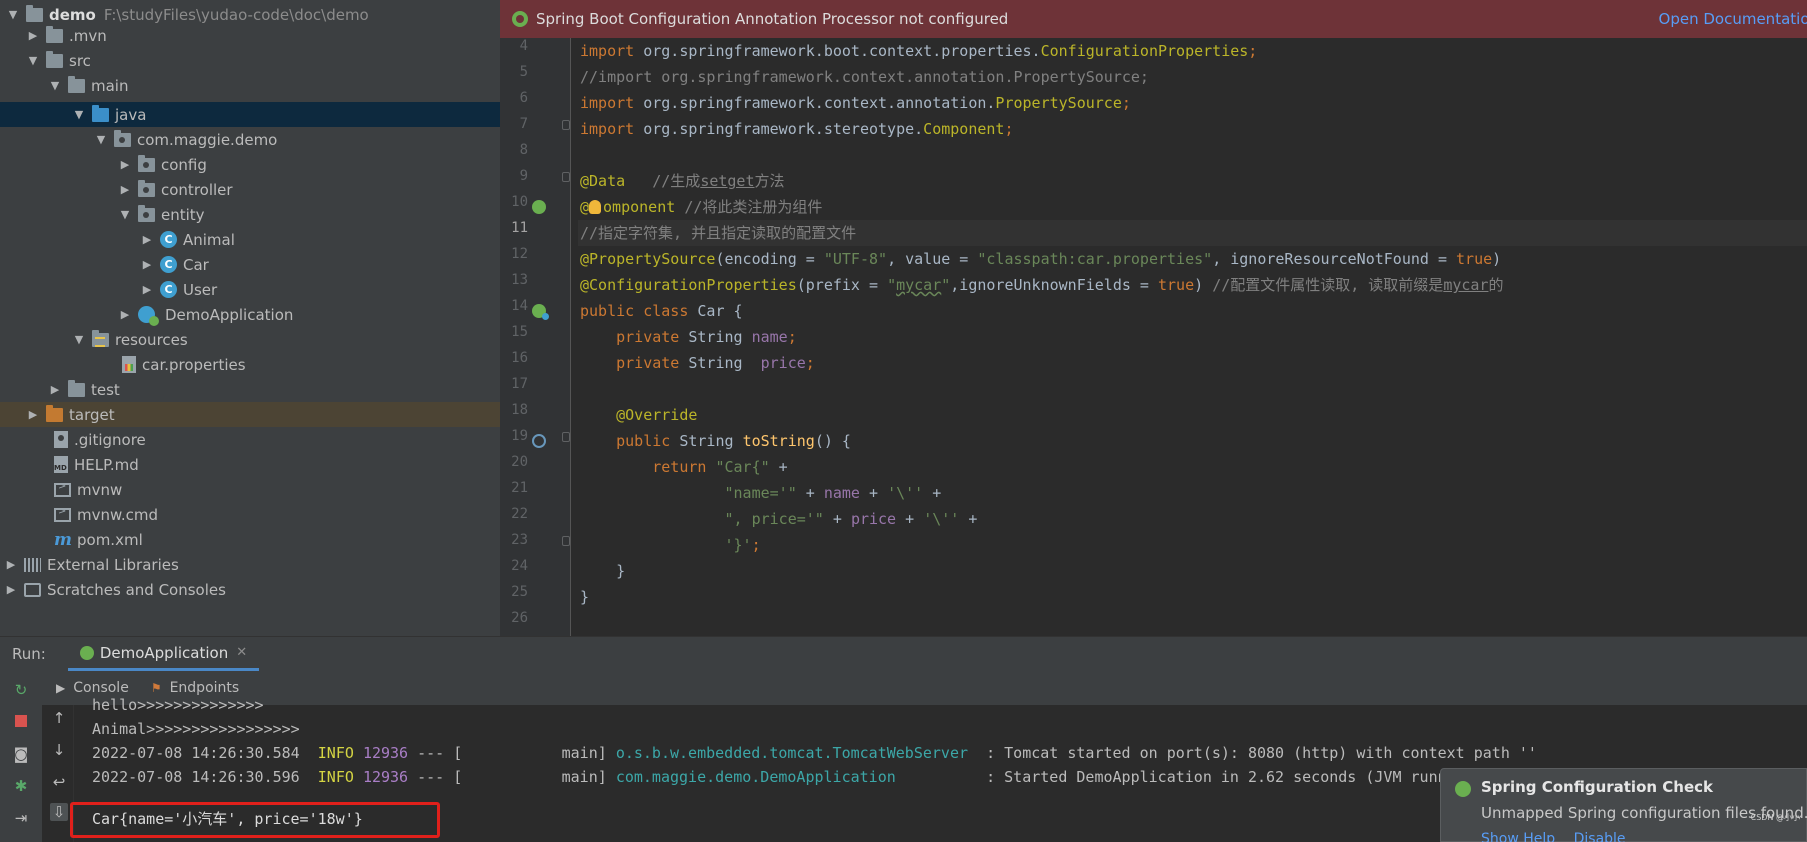 This screenshot has height=842, width=1807. Describe the element at coordinates (519, 540) in the screenshot. I see `line-number: 23` at that location.